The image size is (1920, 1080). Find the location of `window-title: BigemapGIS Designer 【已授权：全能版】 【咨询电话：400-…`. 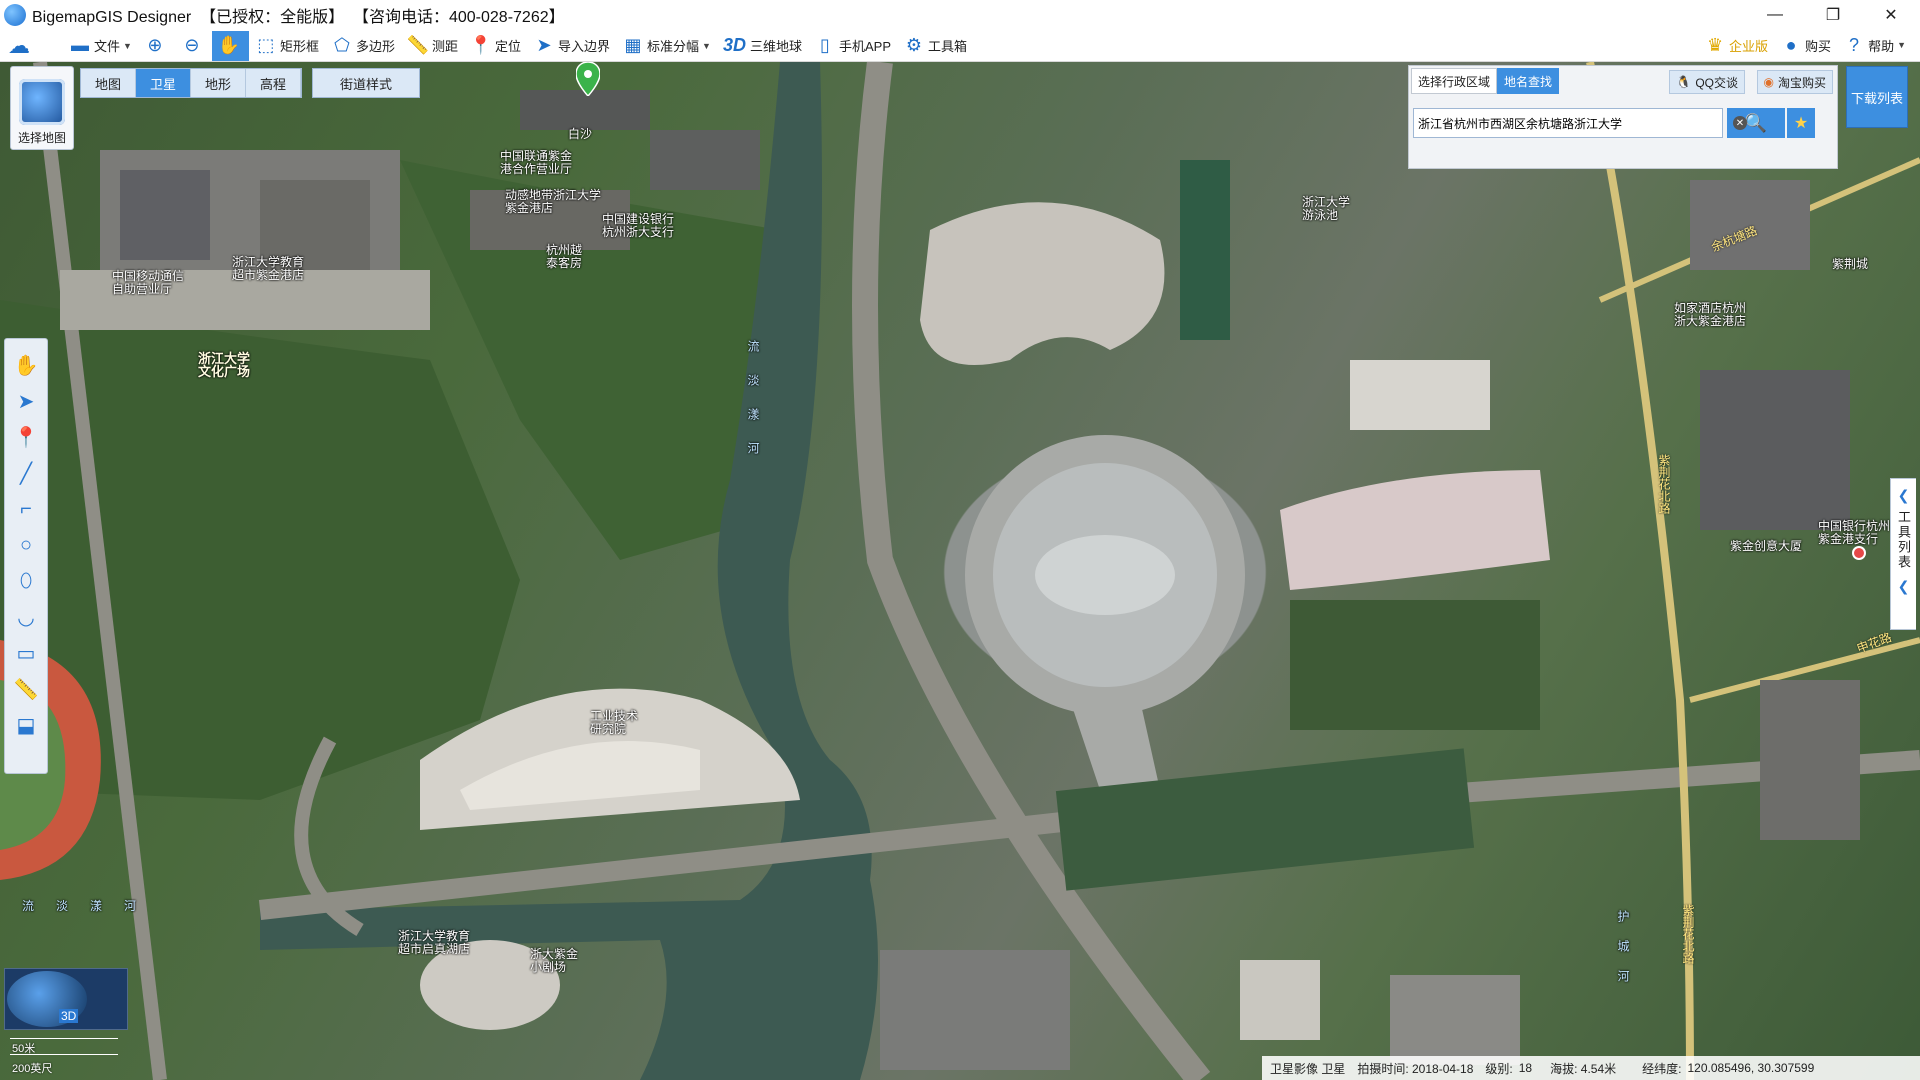

window-title: BigemapGIS Designer 【已授权：全能版】 【咨询电话：400-… is located at coordinates (298, 17).